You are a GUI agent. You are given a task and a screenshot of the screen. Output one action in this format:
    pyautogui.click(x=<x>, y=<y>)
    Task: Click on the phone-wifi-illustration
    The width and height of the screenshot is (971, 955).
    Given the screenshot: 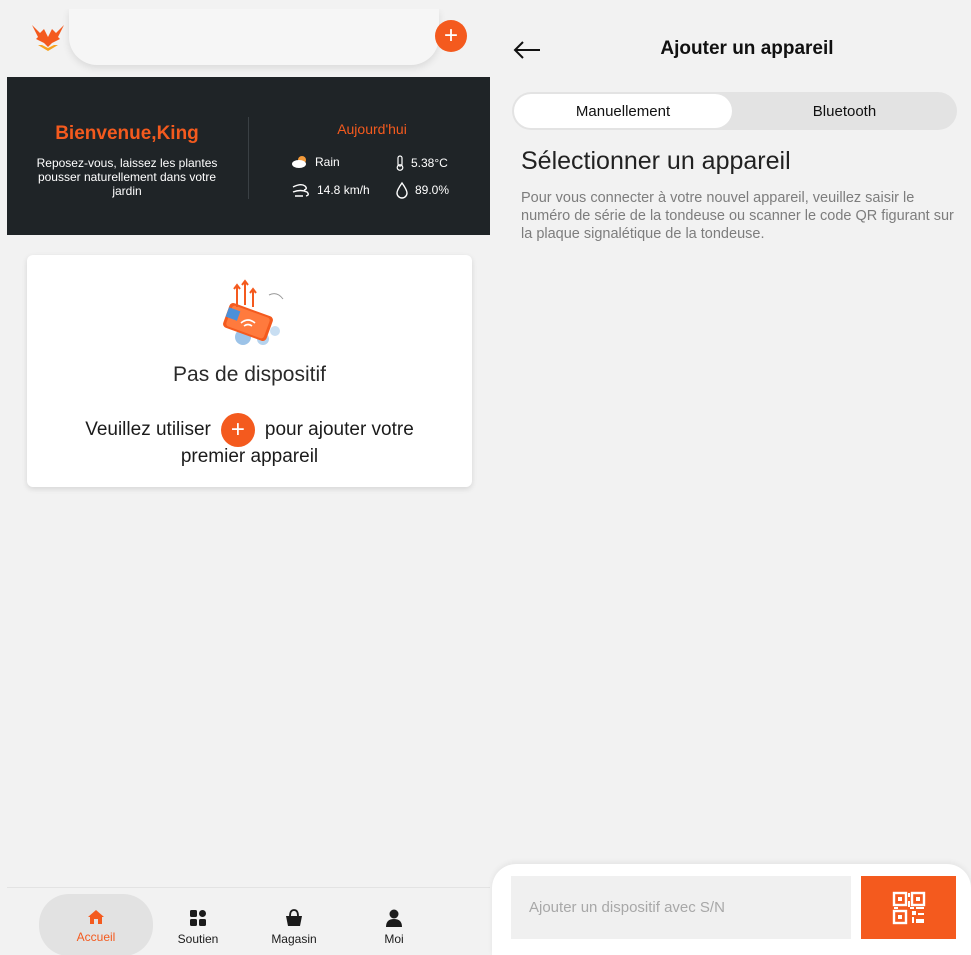 What is the action you would take?
    pyautogui.click(x=253, y=312)
    